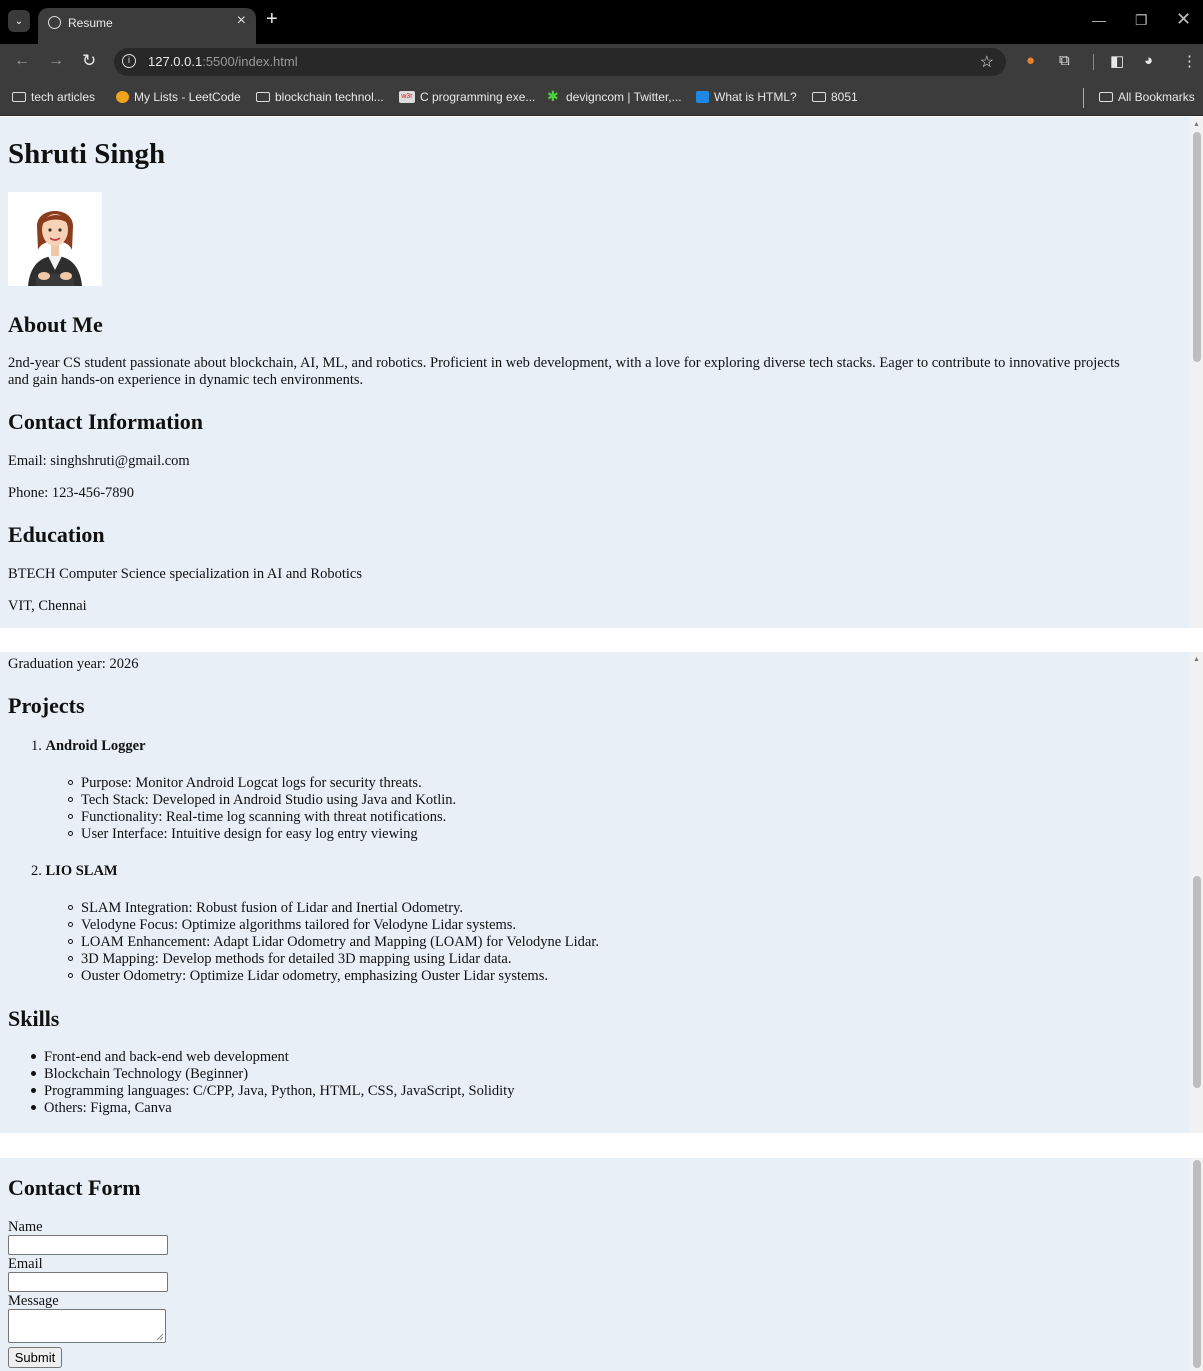  I want to click on scrollbar-top: ▲, so click(1196, 372).